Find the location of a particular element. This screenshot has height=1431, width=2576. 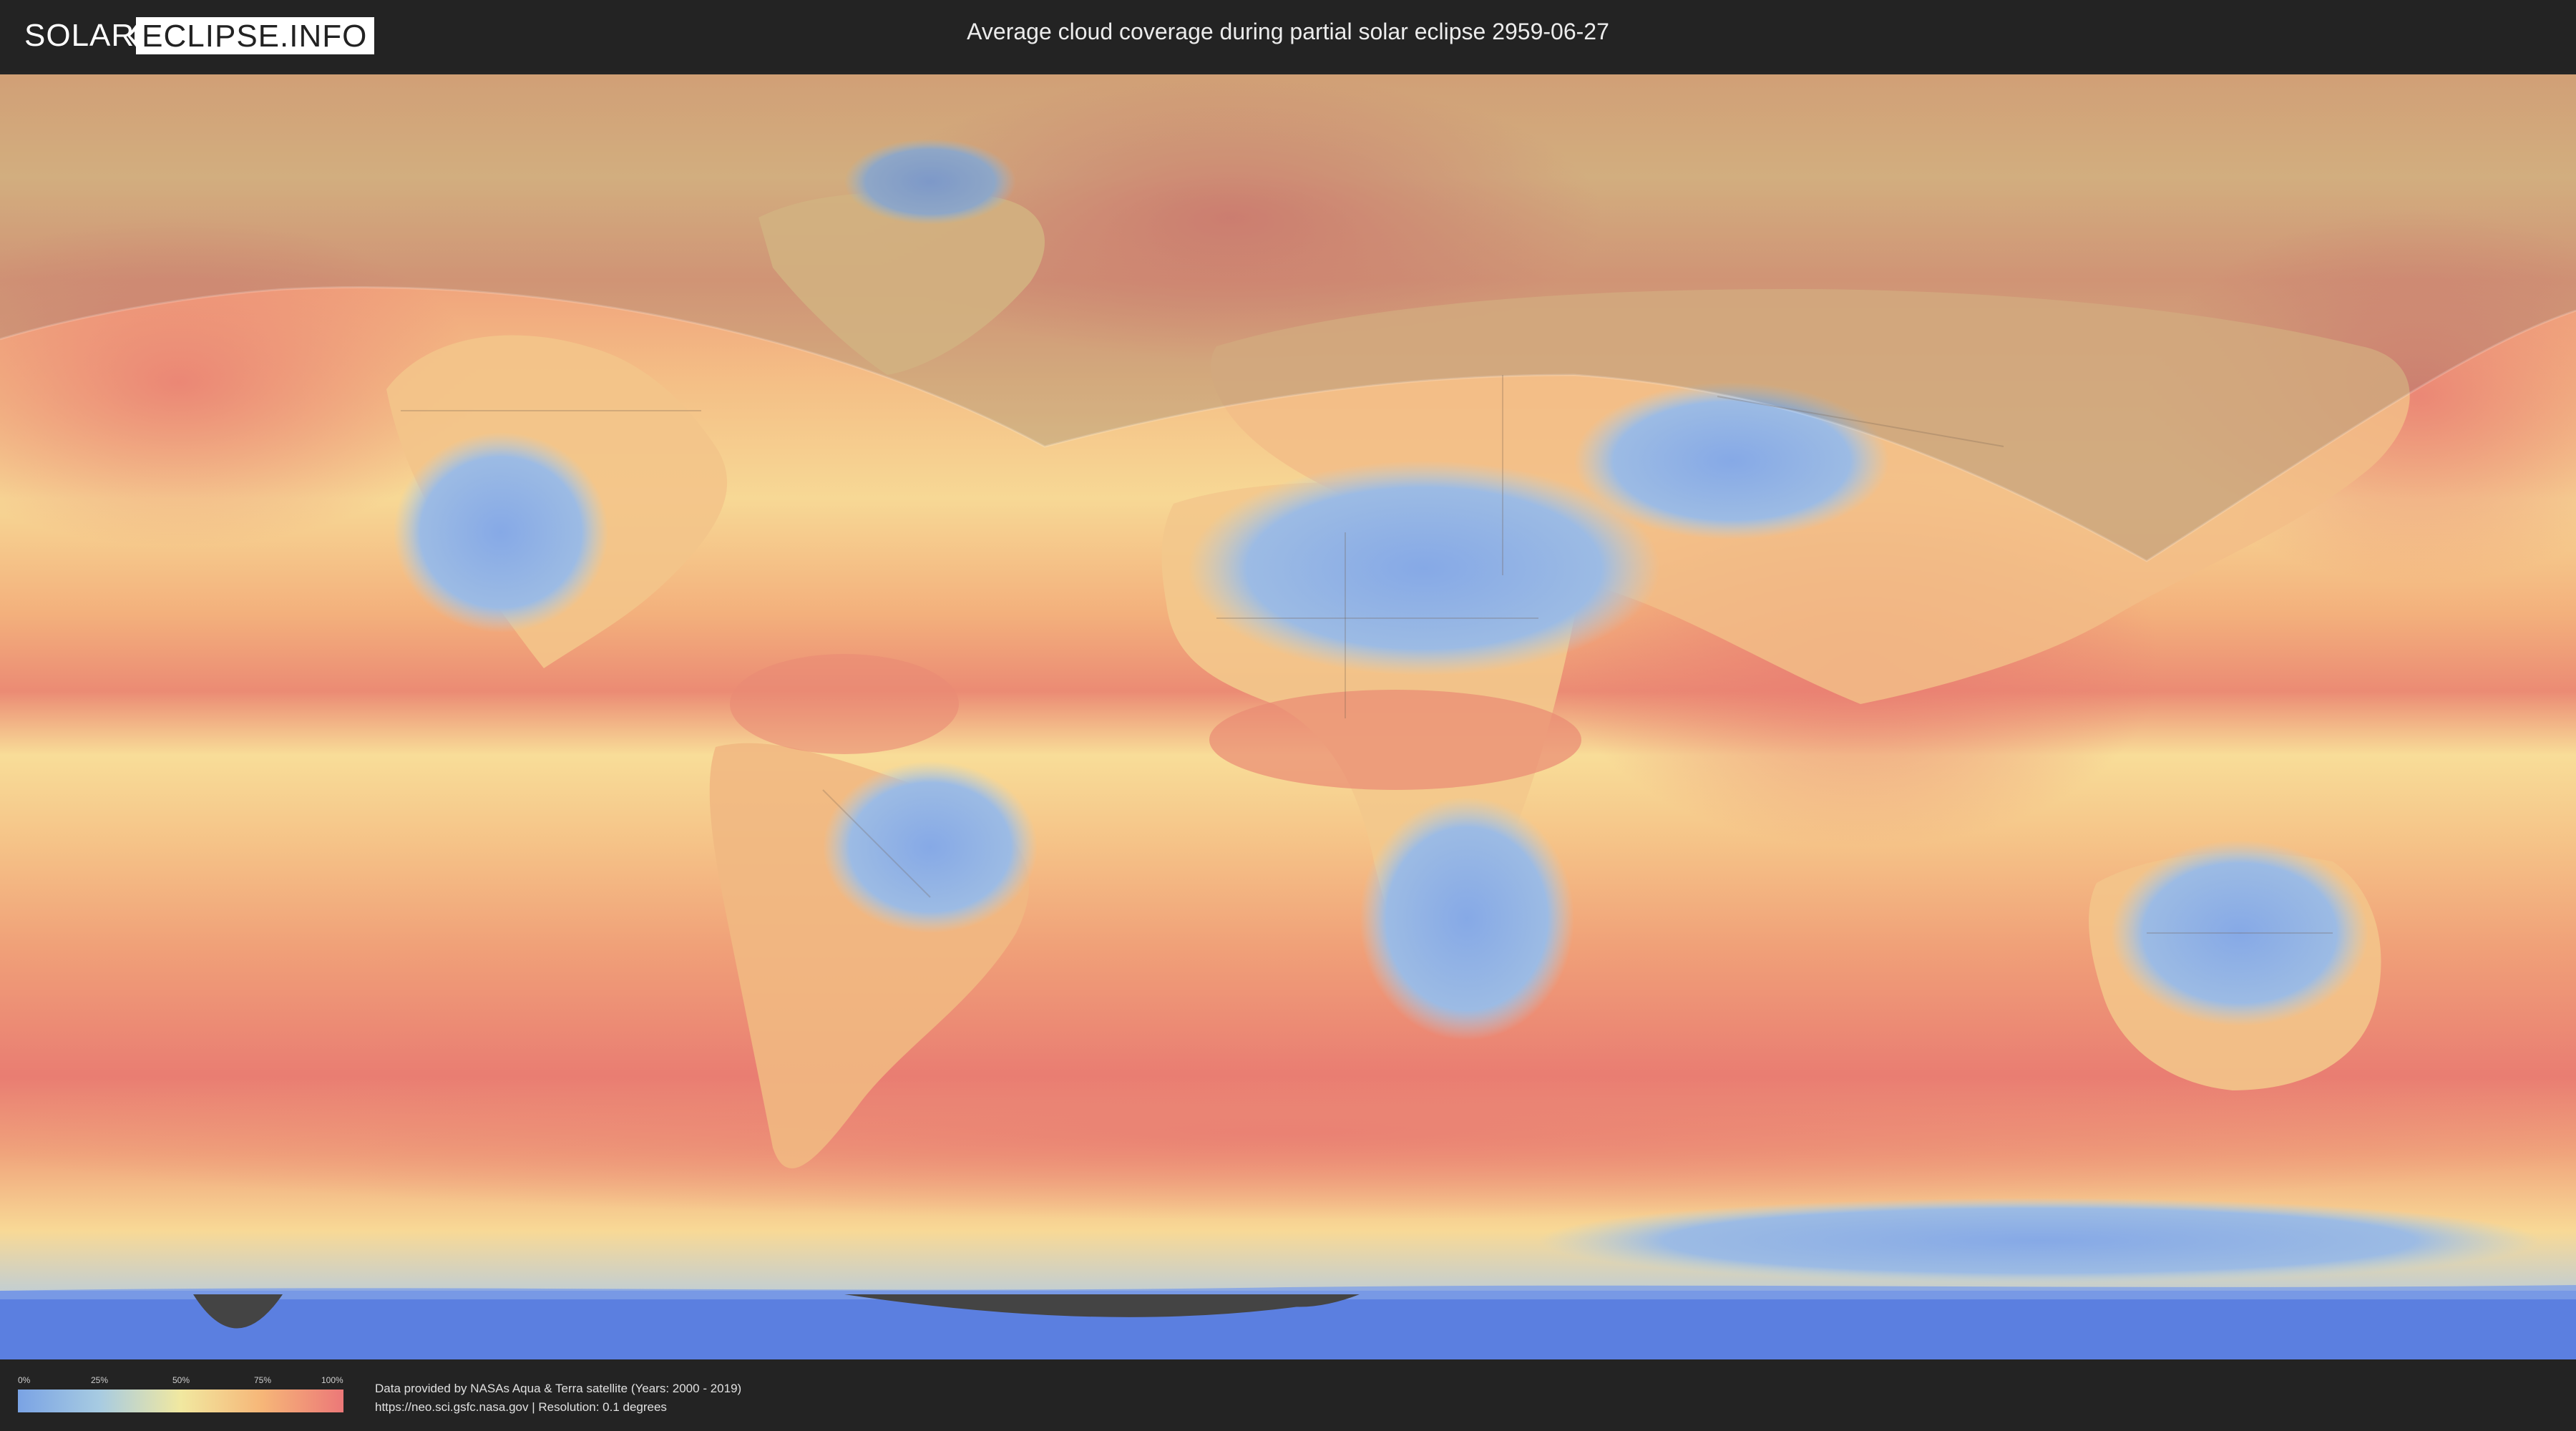

itcz-america-clouds is located at coordinates (844, 704).